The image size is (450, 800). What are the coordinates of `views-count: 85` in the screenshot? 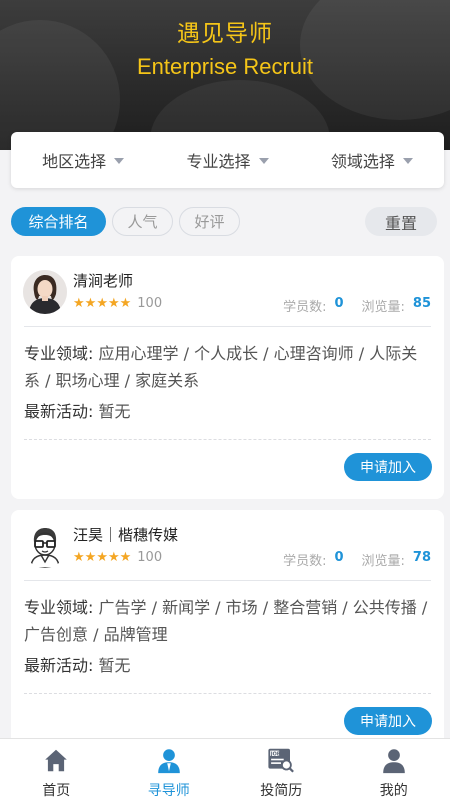 It's located at (421, 303).